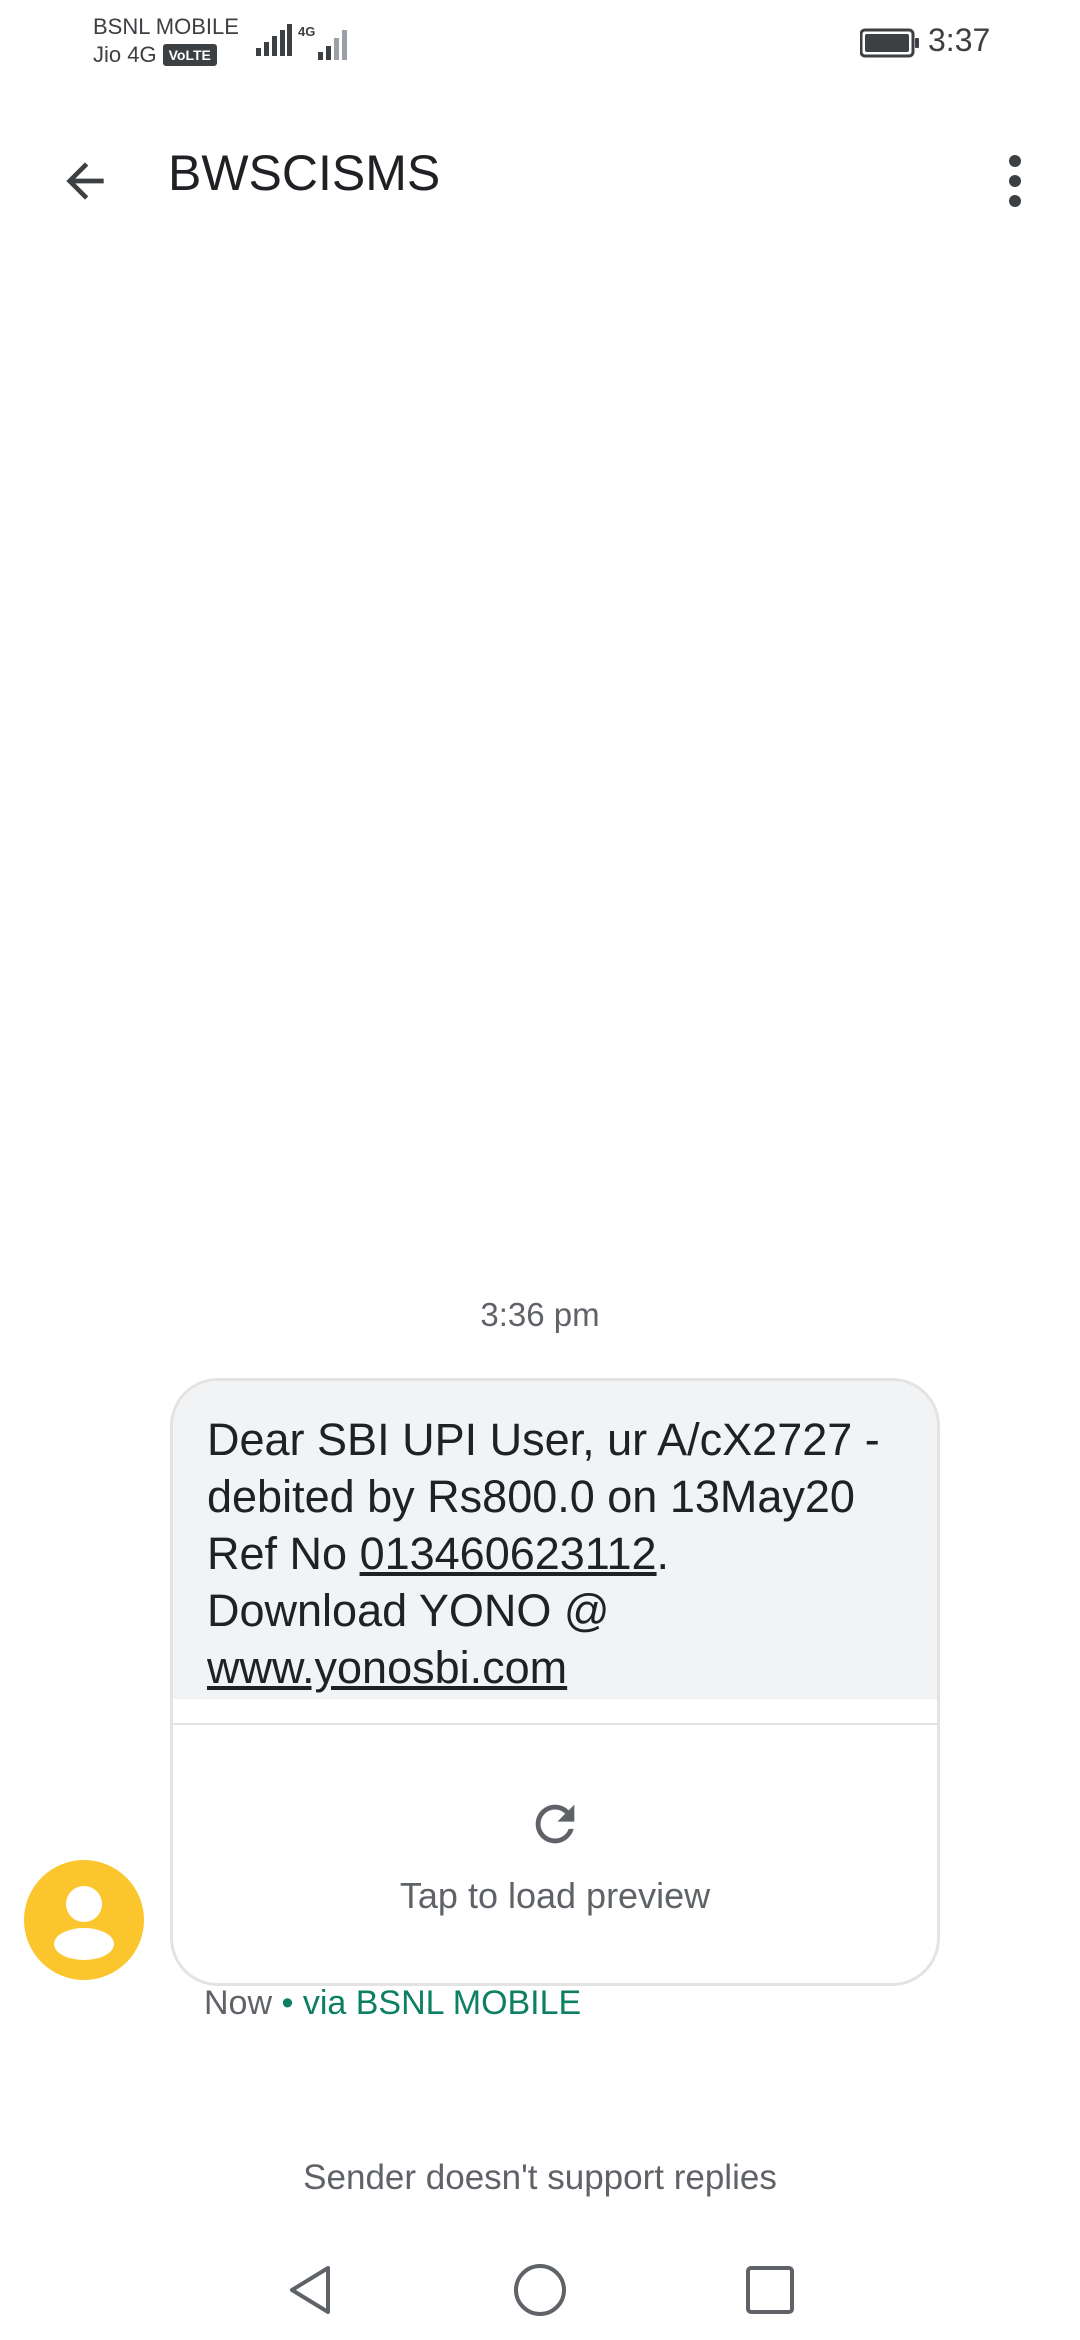 Image resolution: width=1080 pixels, height=2340 pixels. I want to click on message-meta: Now • via BSNL MOBILE, so click(392, 2003).